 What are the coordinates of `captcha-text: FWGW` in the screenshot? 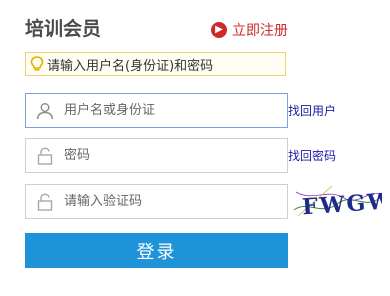 It's located at (341, 204).